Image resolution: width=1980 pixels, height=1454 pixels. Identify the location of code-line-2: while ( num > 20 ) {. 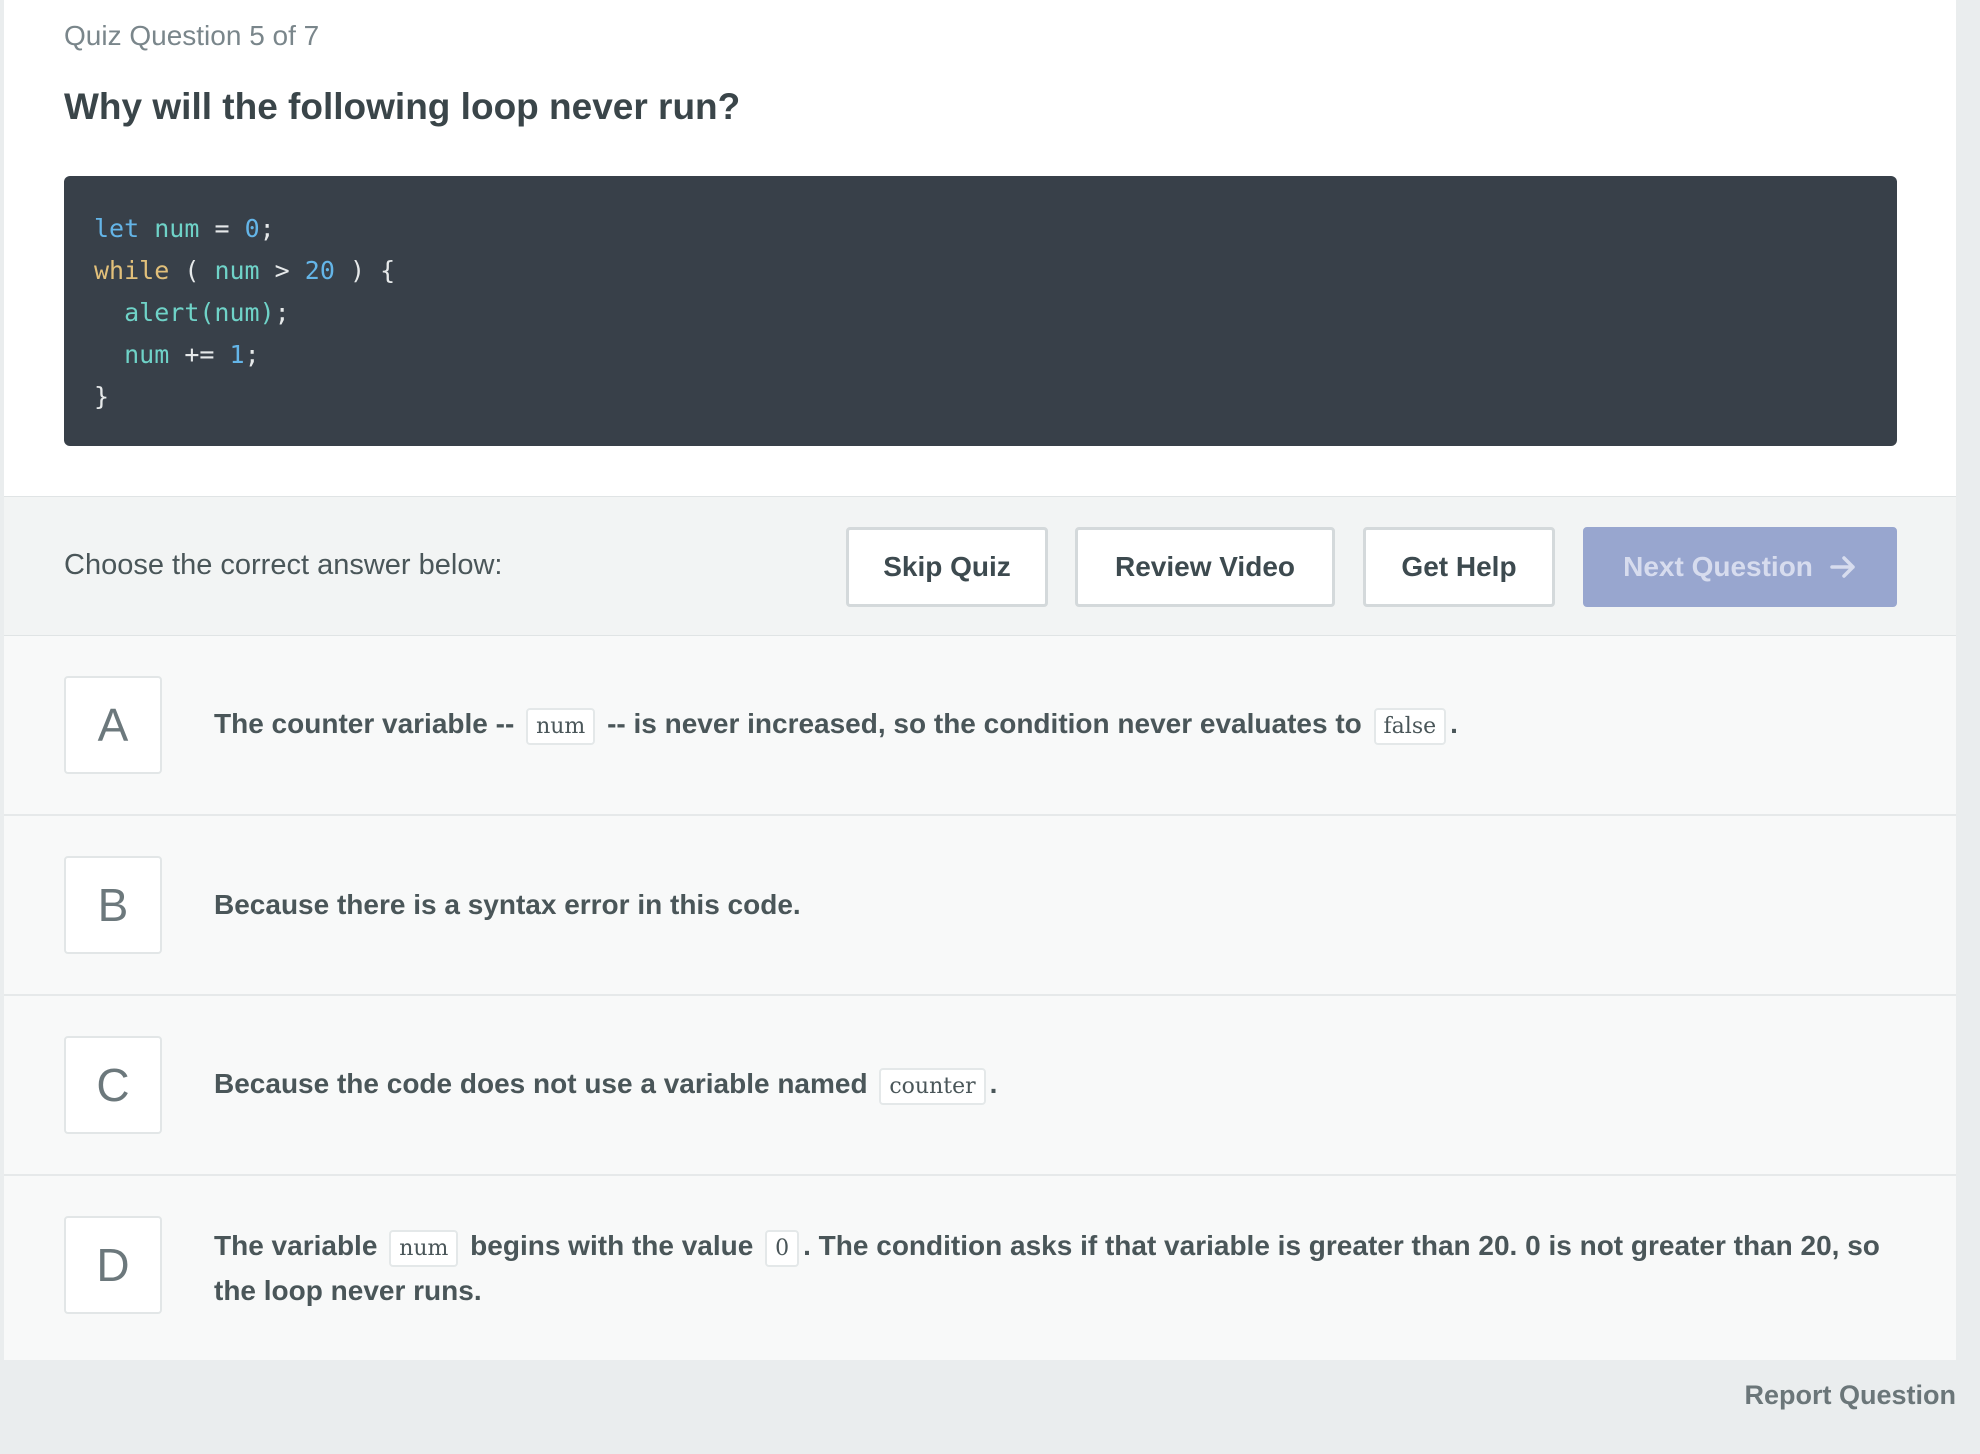
(245, 270).